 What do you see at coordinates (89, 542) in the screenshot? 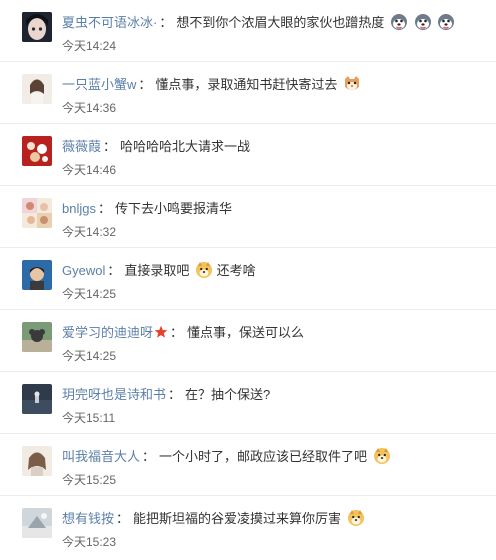
I see `comment-time: 今天15:23` at bounding box center [89, 542].